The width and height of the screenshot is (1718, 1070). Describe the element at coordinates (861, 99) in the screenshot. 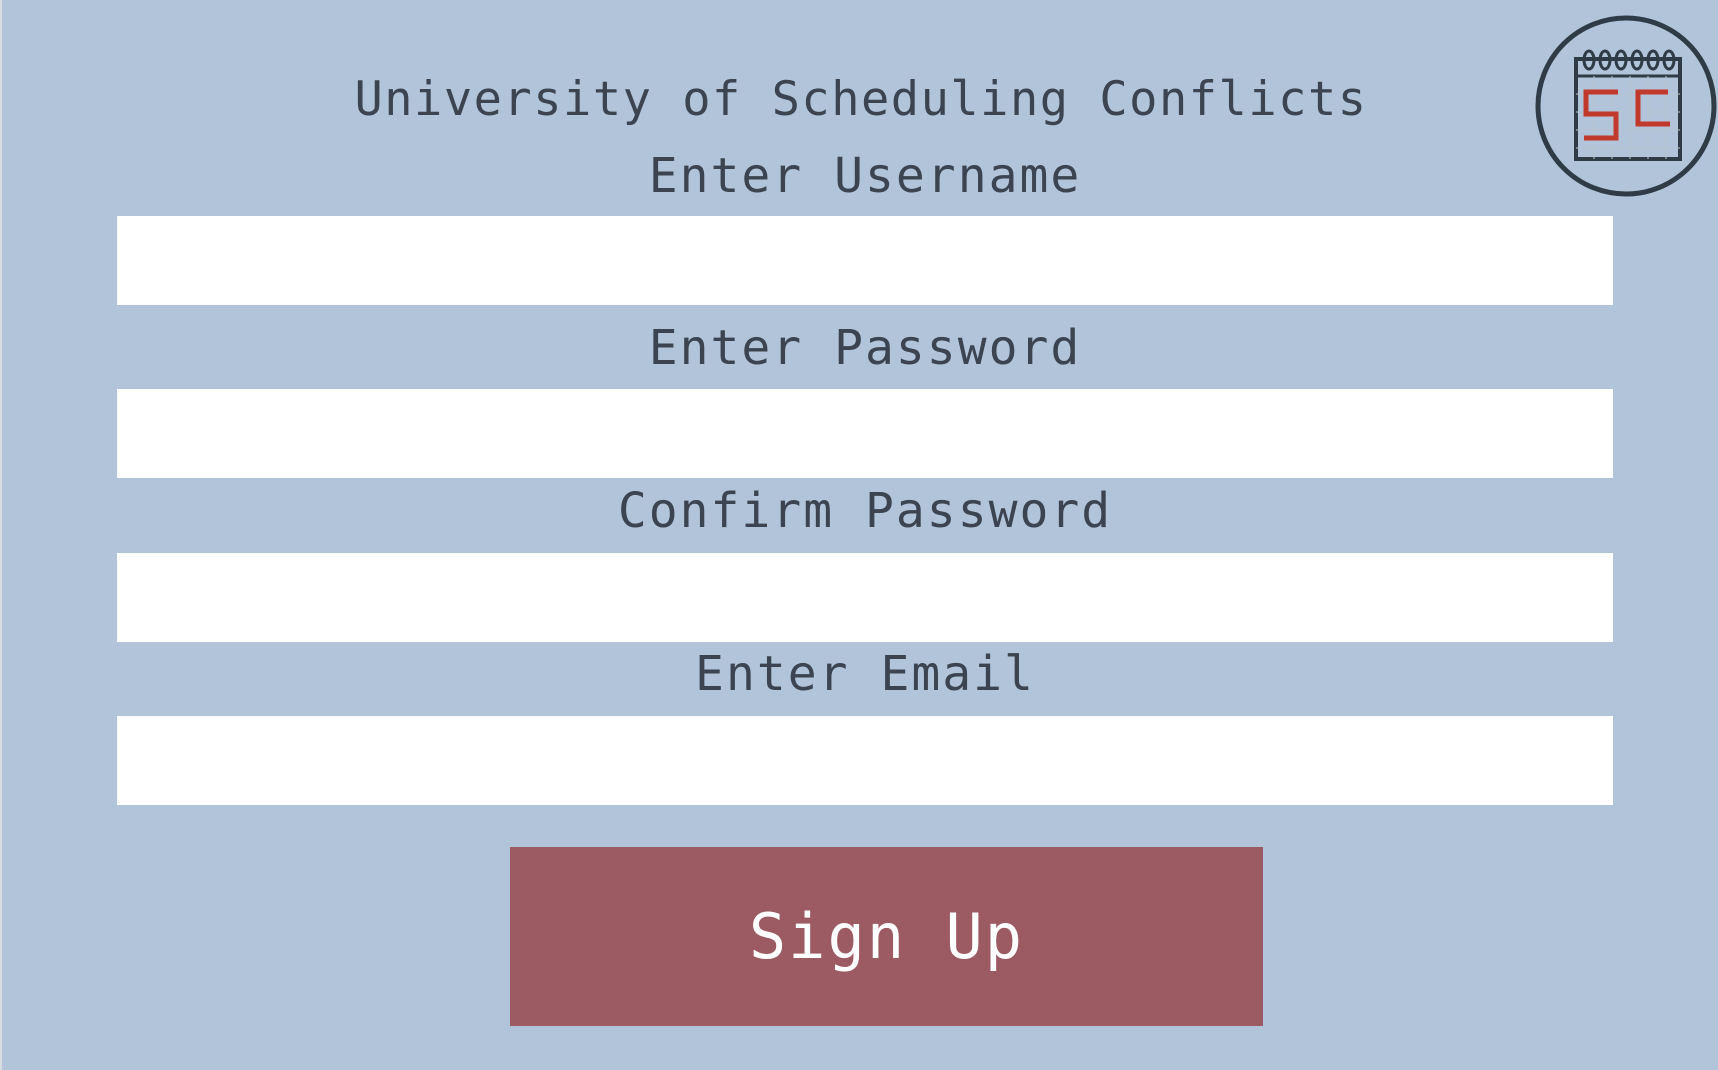

I see `page-title: University of Scheduling Conflicts` at that location.